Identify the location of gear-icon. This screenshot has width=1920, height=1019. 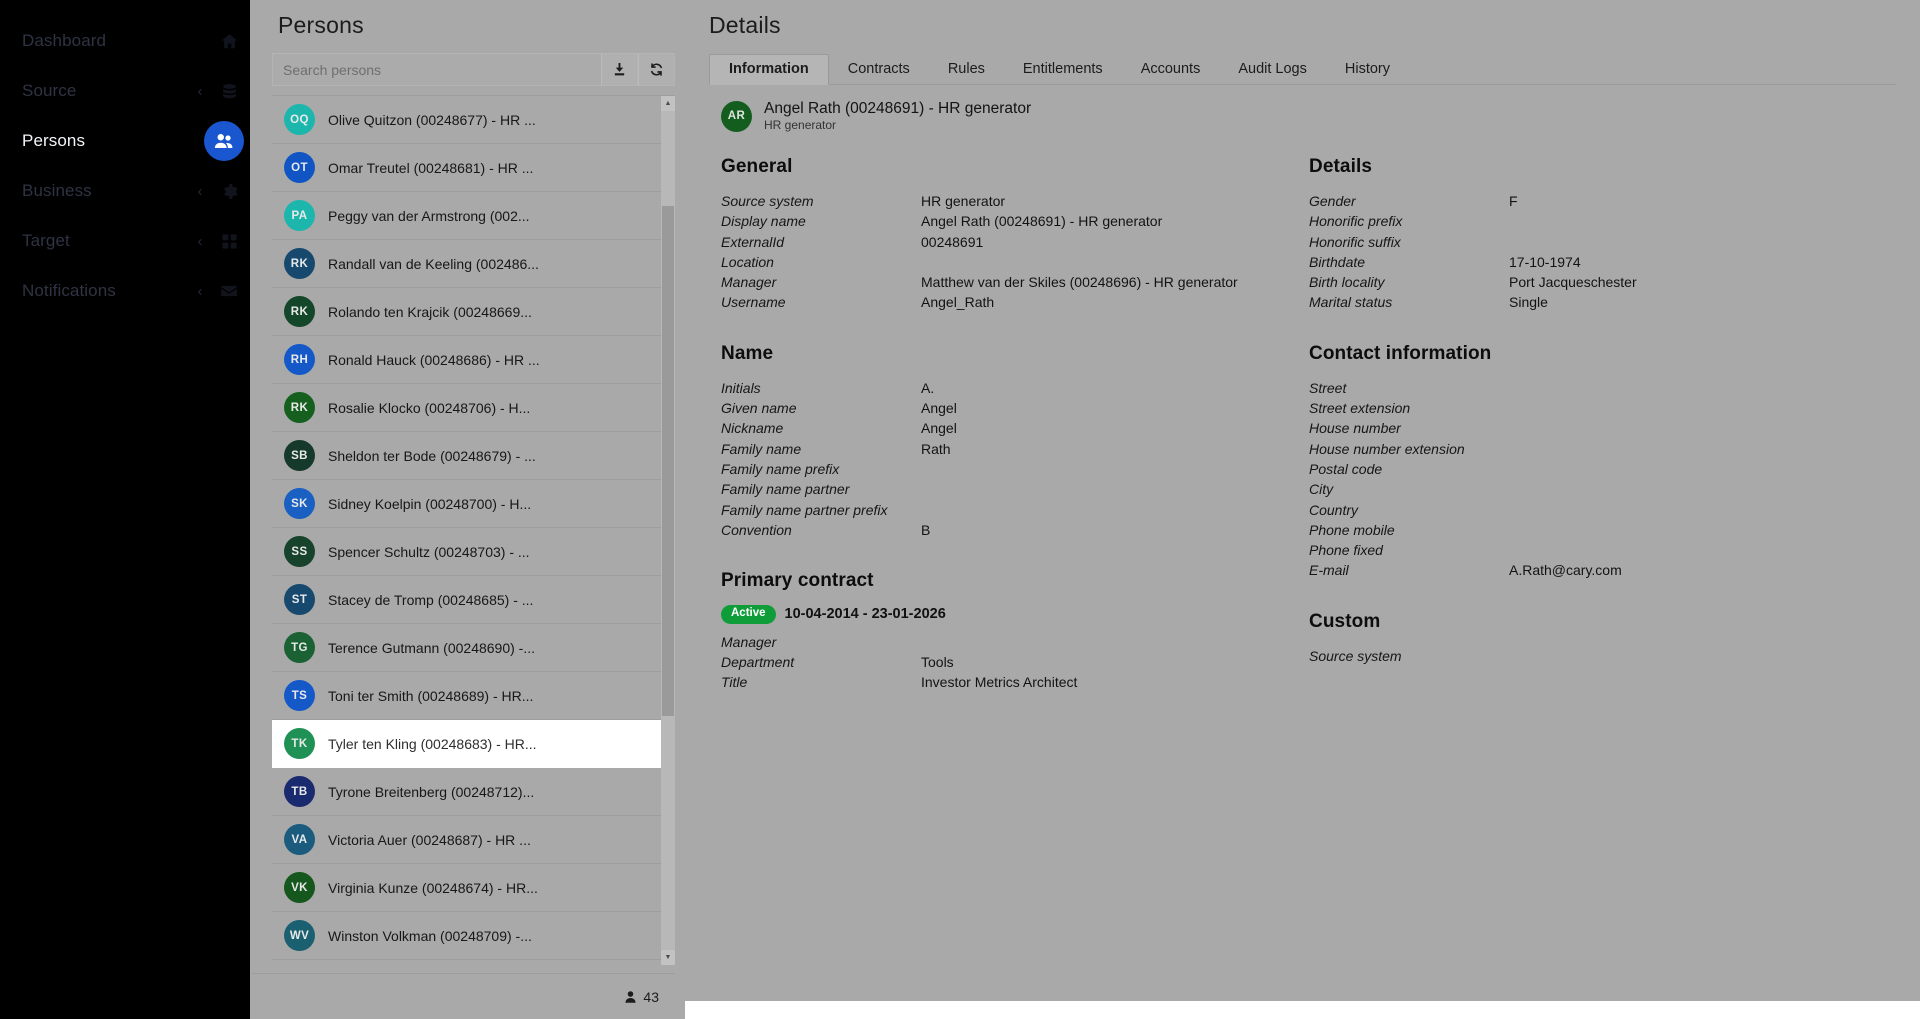
(229, 191).